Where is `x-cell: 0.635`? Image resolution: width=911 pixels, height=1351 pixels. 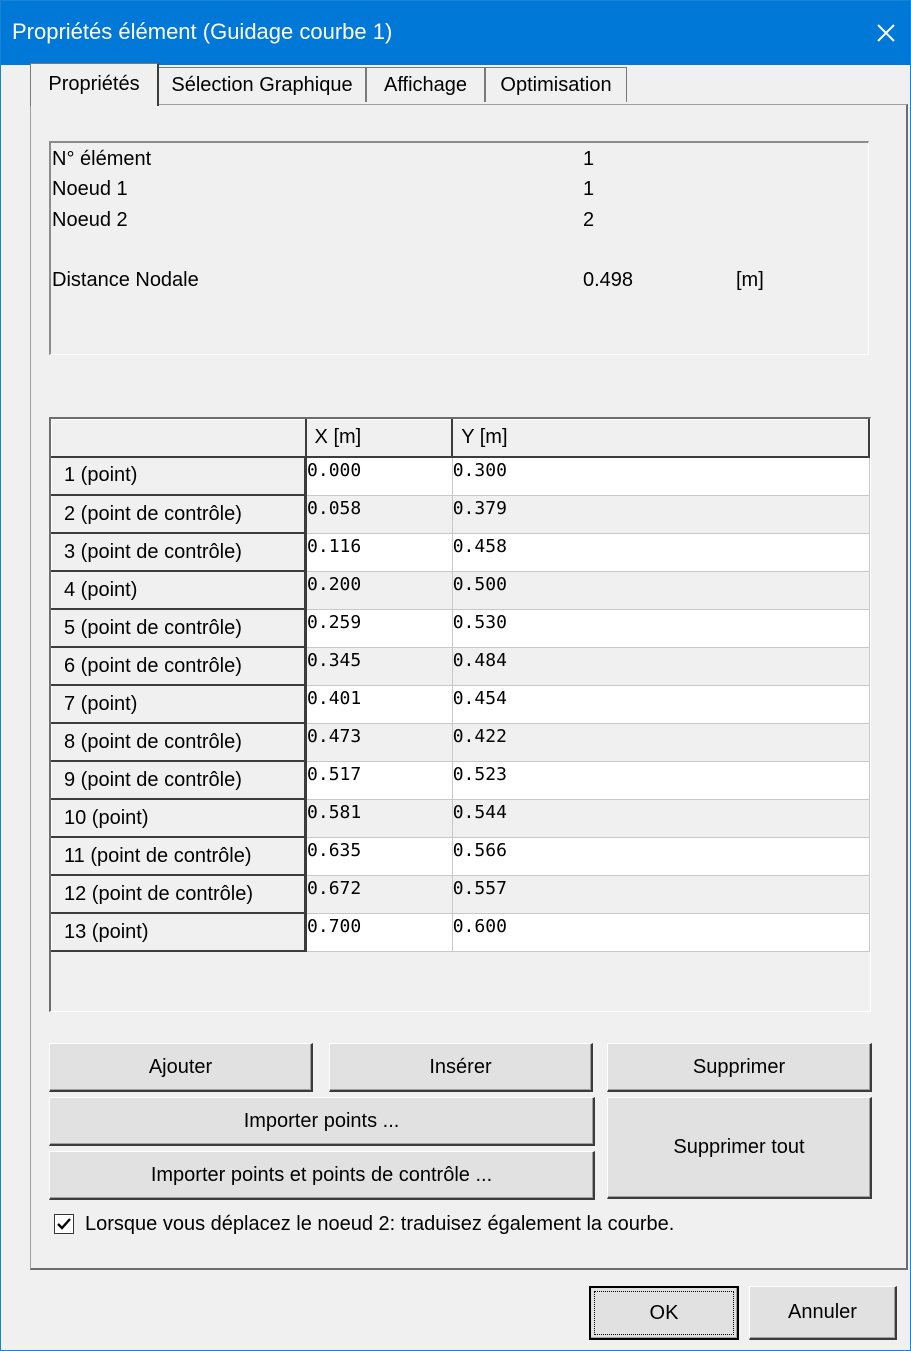 x-cell: 0.635 is located at coordinates (379, 856).